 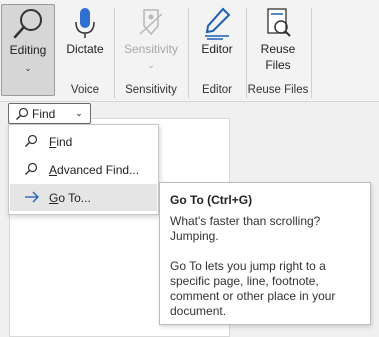 I want to click on editing-label: Editing, so click(x=28, y=50).